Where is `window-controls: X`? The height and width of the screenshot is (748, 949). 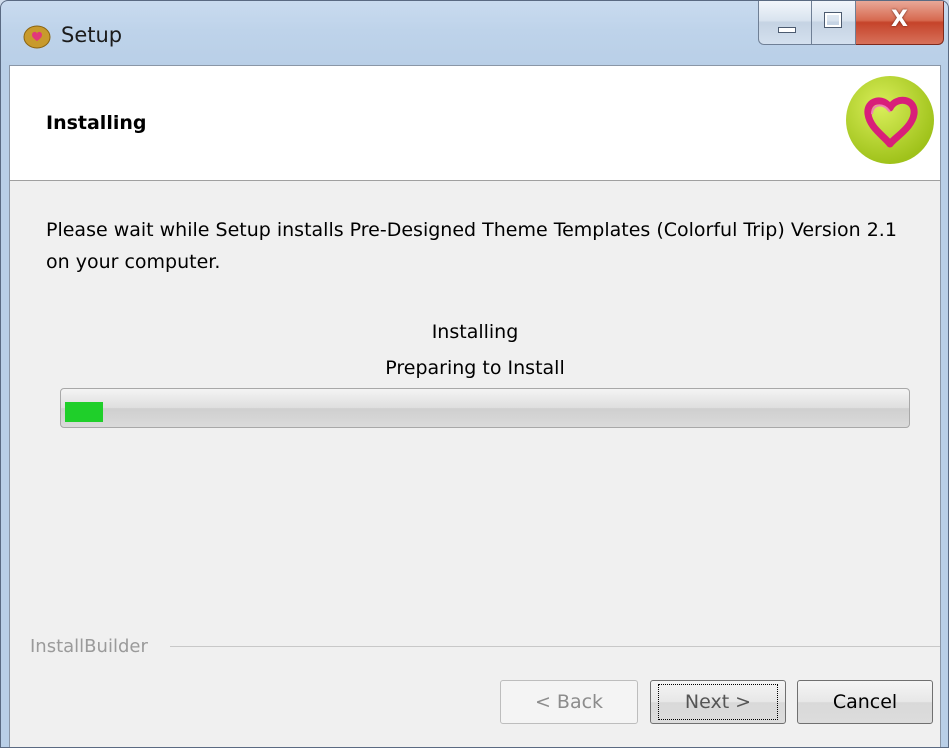 window-controls: X is located at coordinates (851, 24).